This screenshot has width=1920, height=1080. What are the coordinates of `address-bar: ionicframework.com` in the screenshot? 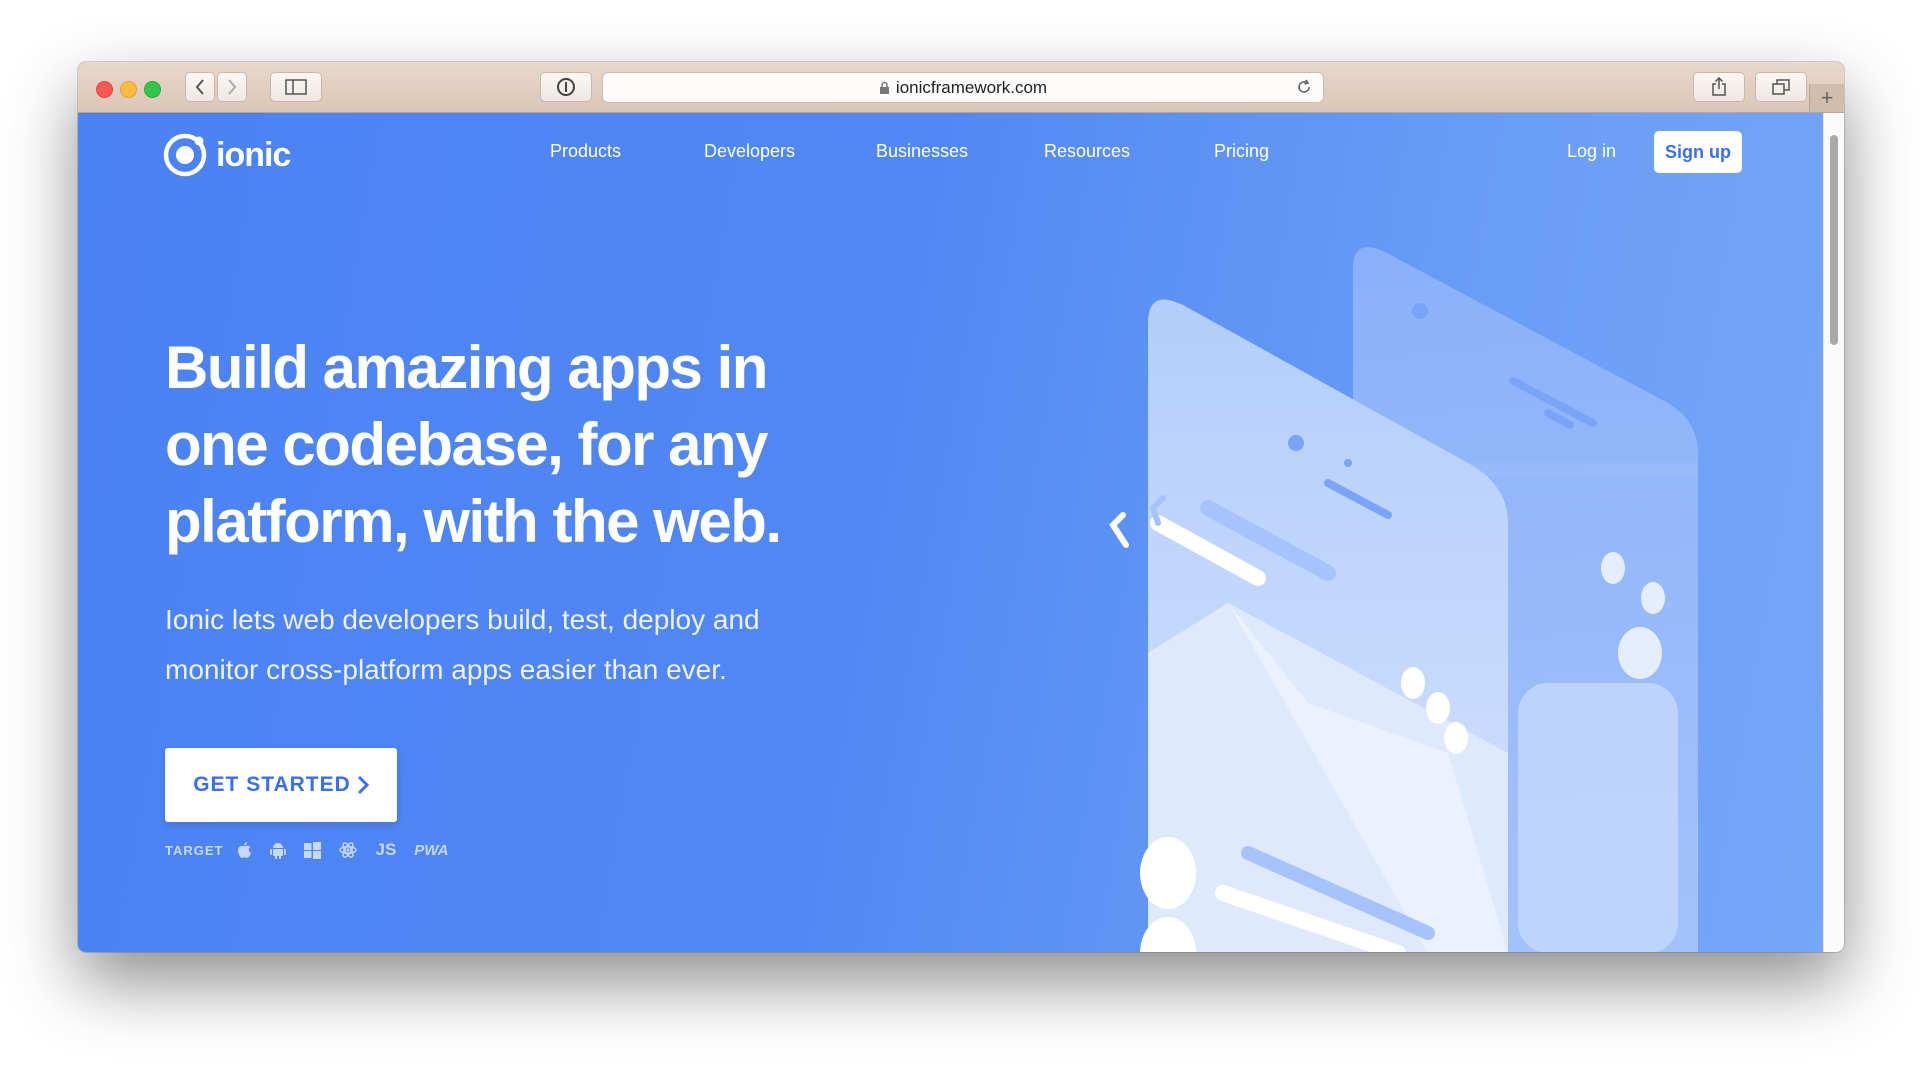 It's located at (963, 87).